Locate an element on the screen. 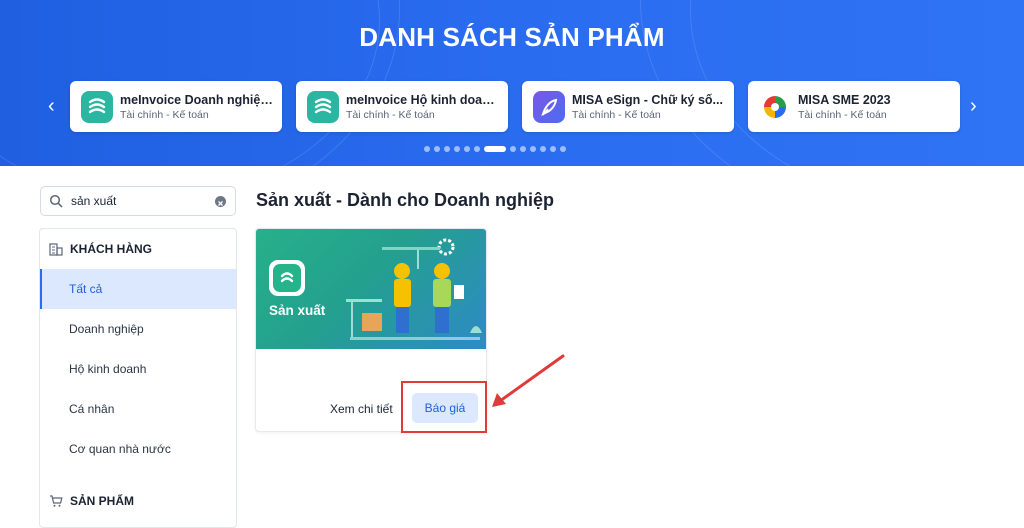  carousel-next-icon: › is located at coordinates (973, 106).